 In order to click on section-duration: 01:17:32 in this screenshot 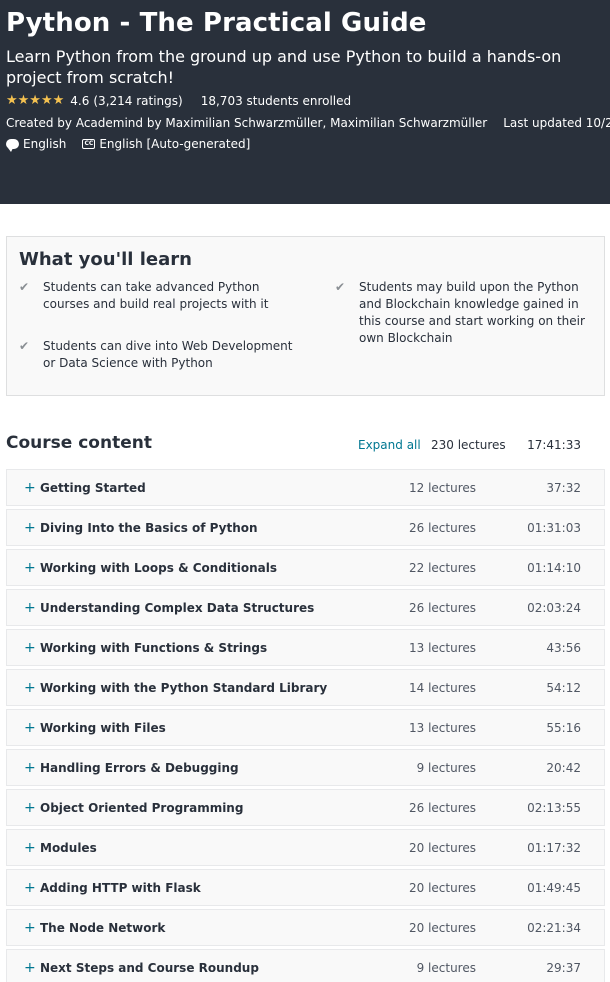, I will do `click(554, 848)`.